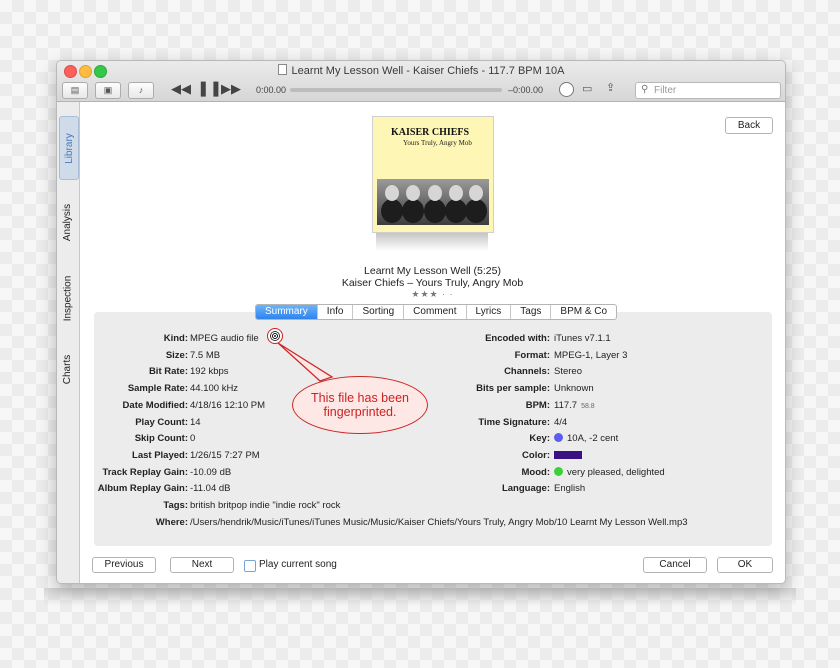 Image resolution: width=840 pixels, height=668 pixels. Describe the element at coordinates (360, 405) in the screenshot. I see `fingerprint-callout: This file has been fingerprinted.` at that location.